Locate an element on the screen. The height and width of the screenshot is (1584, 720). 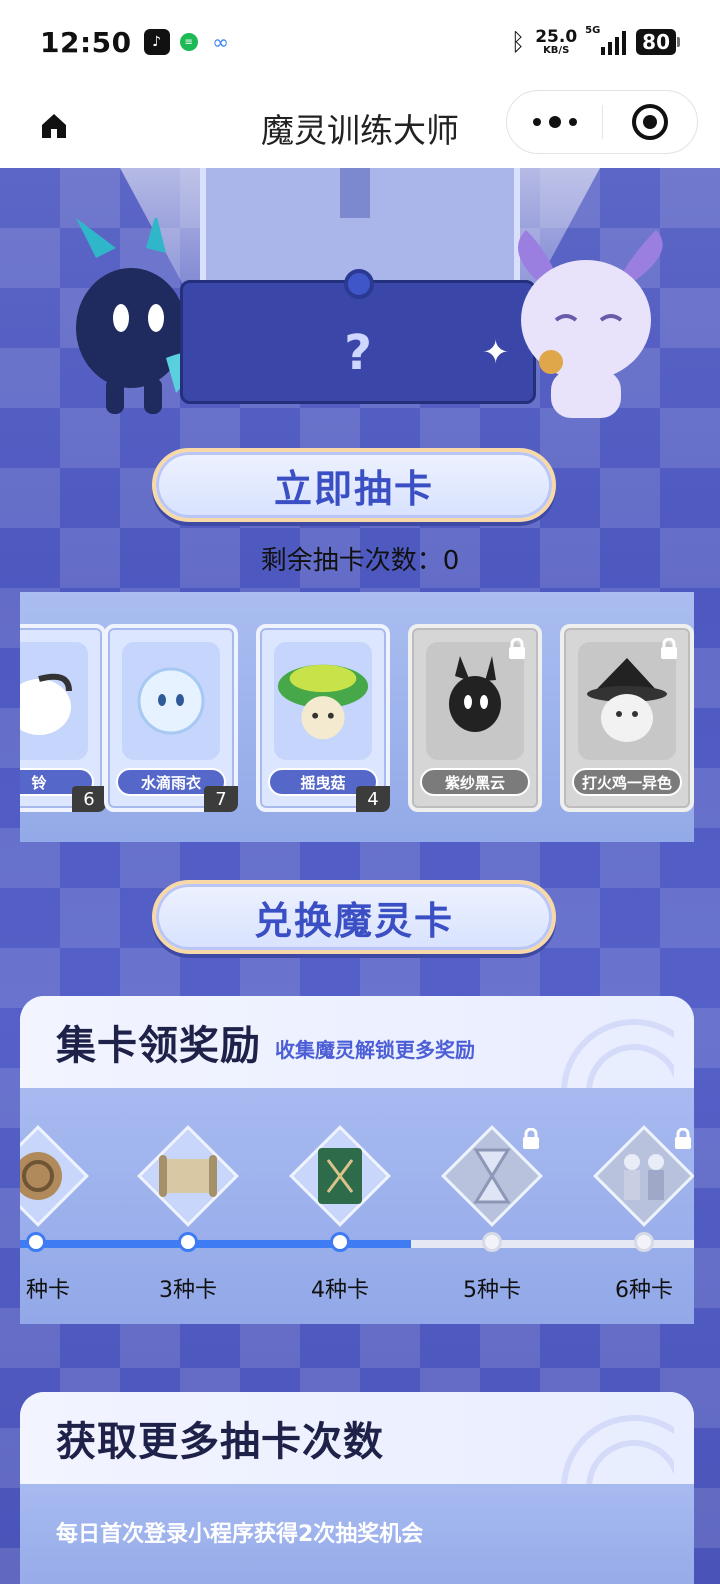
battery-icon: 80 is located at coordinates (658, 42).